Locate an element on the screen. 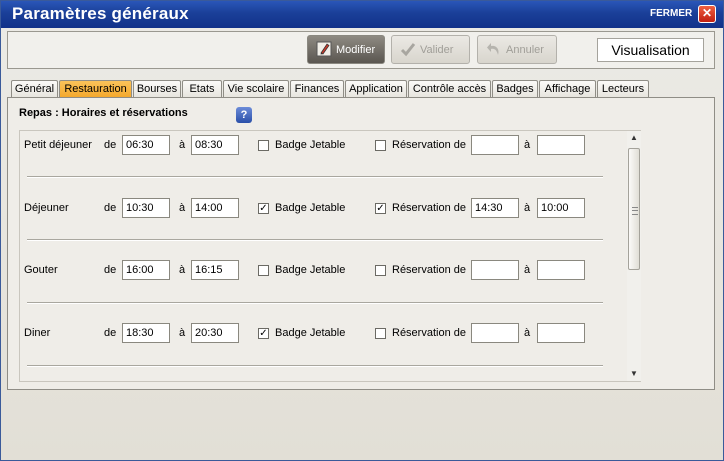 This screenshot has height=461, width=724. help-icon: ? is located at coordinates (244, 115).